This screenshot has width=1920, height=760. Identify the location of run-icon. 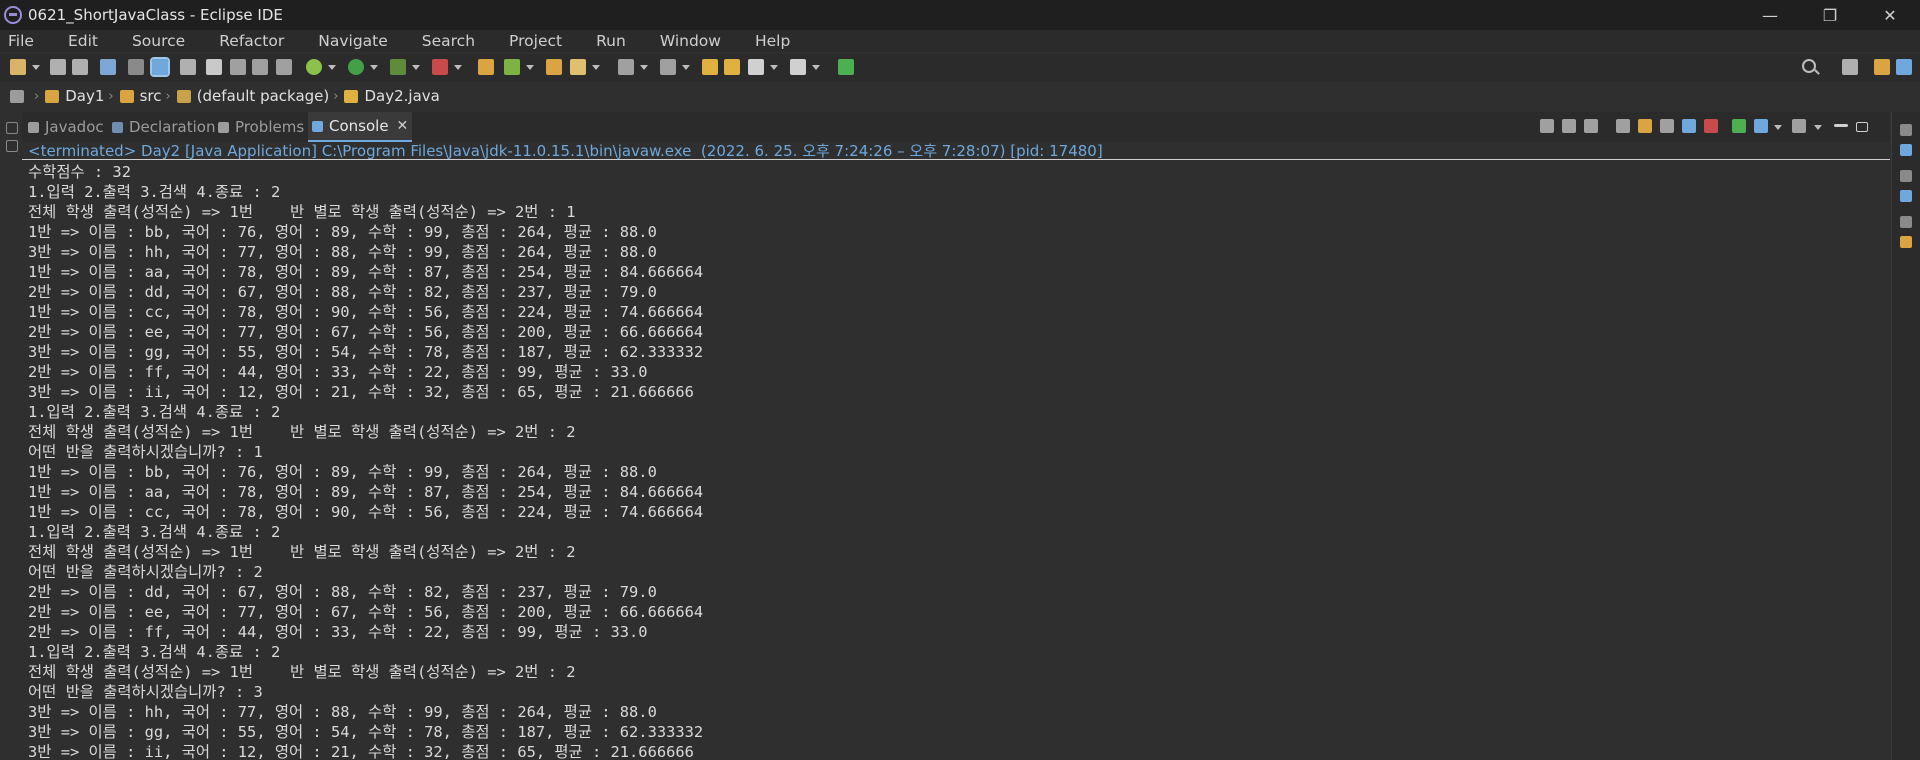
(356, 67).